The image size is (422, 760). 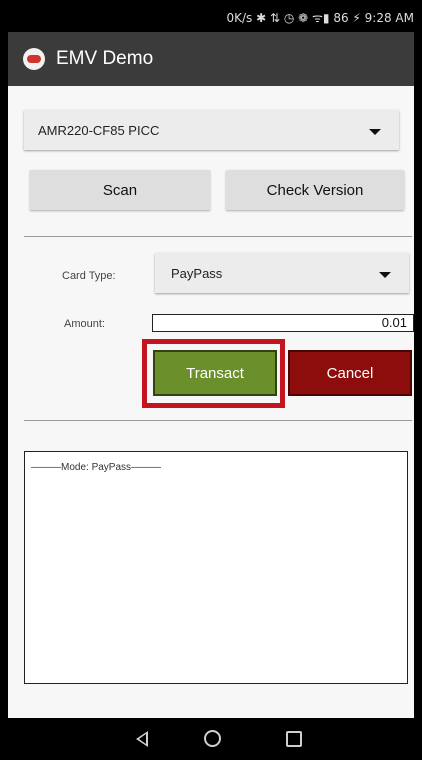 I want to click on reader-select-value: AMR220-CF85 PICC, so click(x=99, y=130).